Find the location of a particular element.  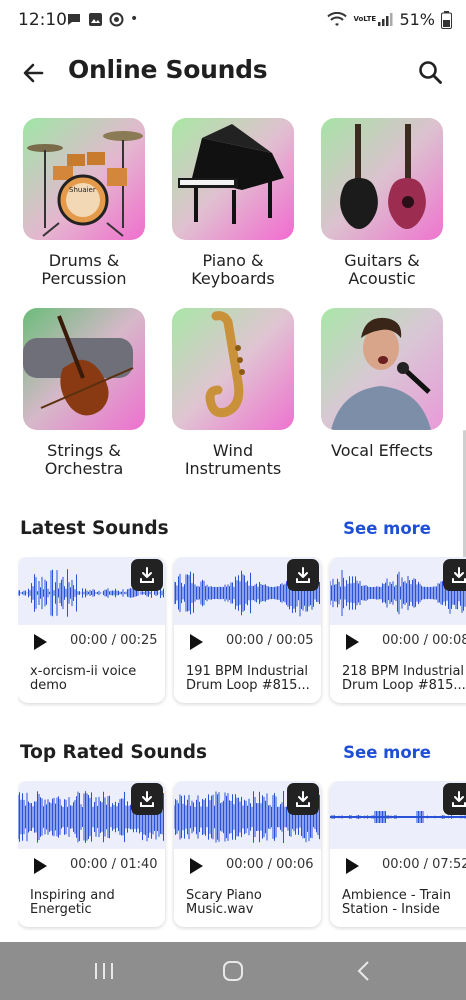

piano-image is located at coordinates (233, 179).